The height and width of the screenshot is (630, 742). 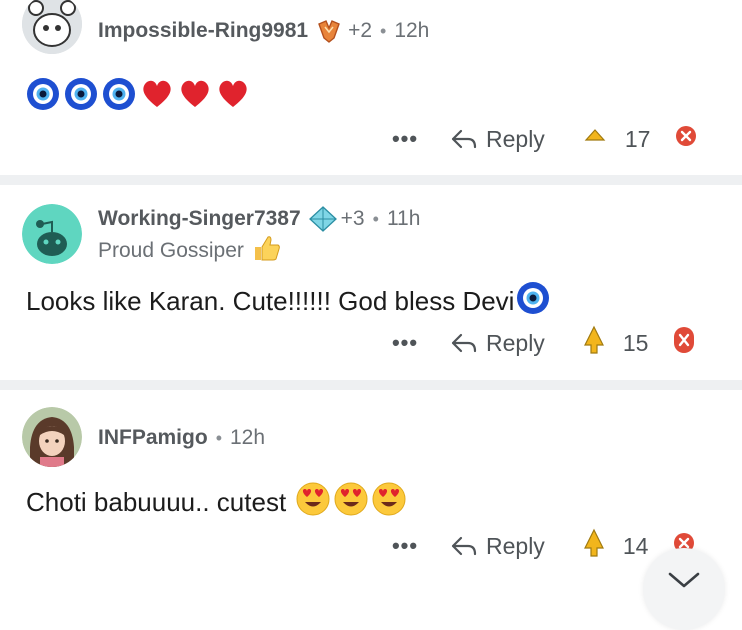 What do you see at coordinates (171, 250) in the screenshot?
I see `flair-label: Proud Gossiper` at bounding box center [171, 250].